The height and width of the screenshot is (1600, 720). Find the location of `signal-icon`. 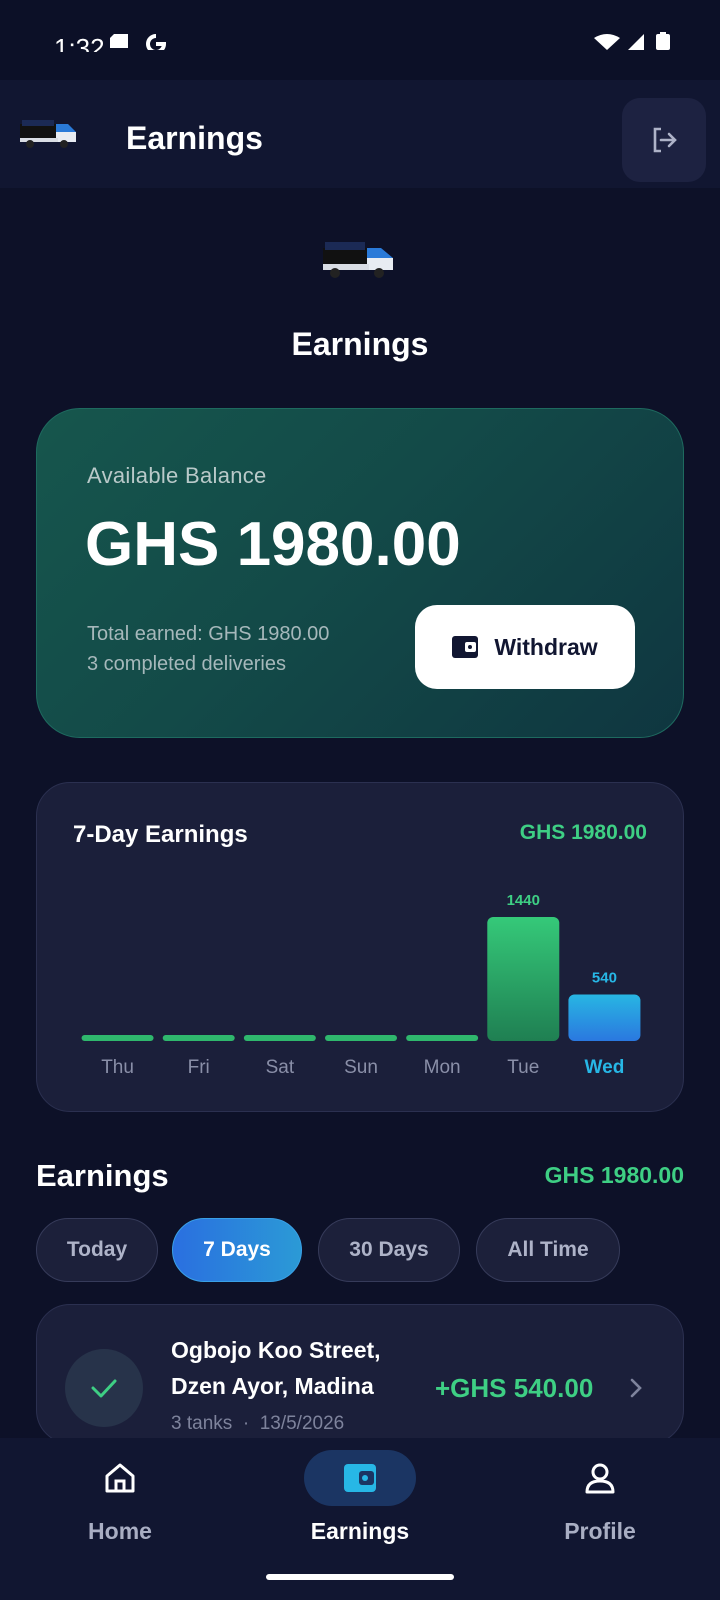

signal-icon is located at coordinates (636, 42).